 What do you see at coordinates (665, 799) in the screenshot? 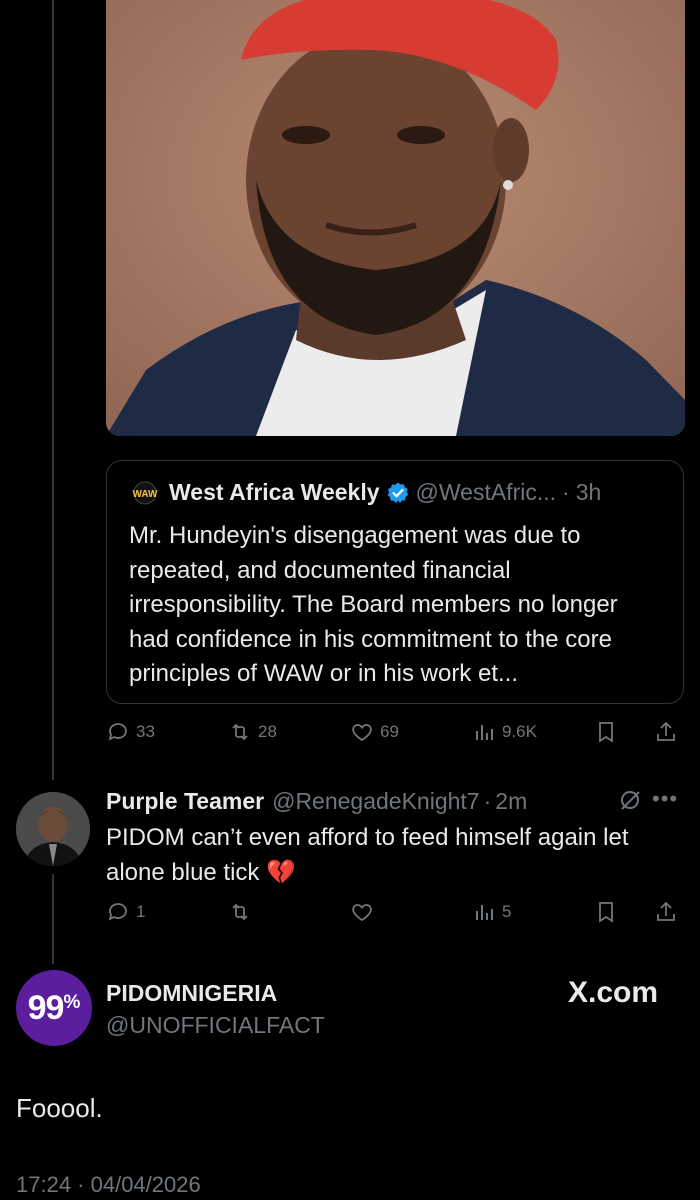
I see `more-options-icon: •••` at bounding box center [665, 799].